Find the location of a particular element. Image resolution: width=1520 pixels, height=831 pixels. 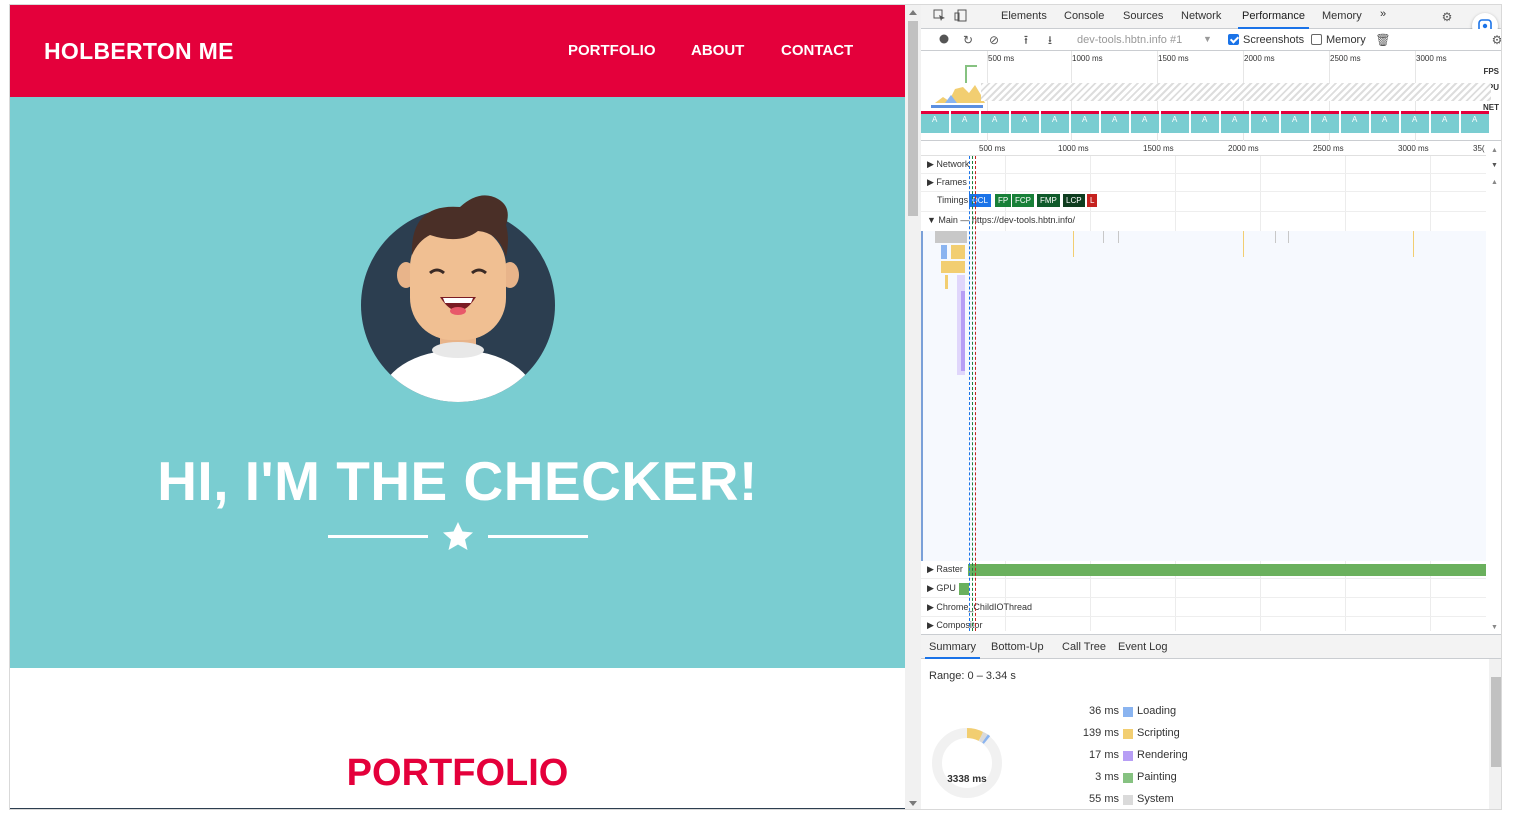

download-profile-icon: ⭳ is located at coordinates (1050, 40).